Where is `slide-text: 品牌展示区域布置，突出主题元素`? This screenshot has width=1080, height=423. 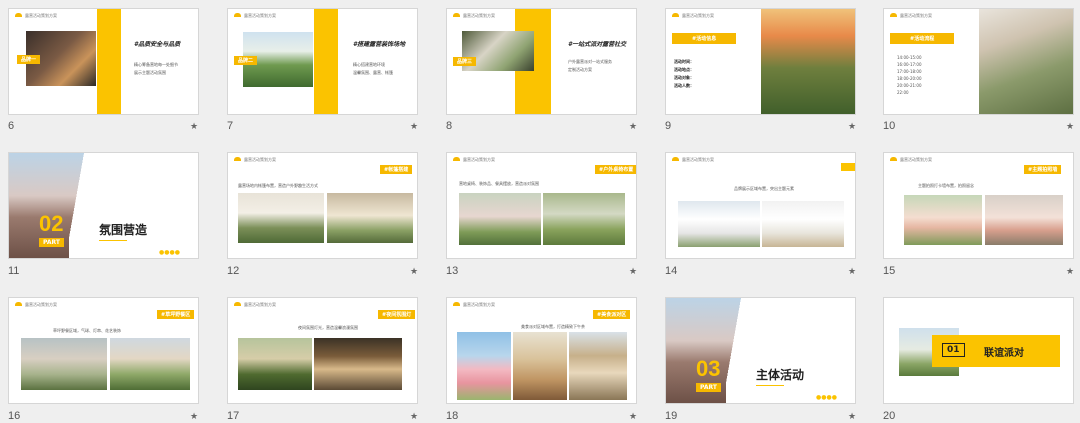 slide-text: 品牌展示区域布置，突出主题元素 is located at coordinates (764, 188).